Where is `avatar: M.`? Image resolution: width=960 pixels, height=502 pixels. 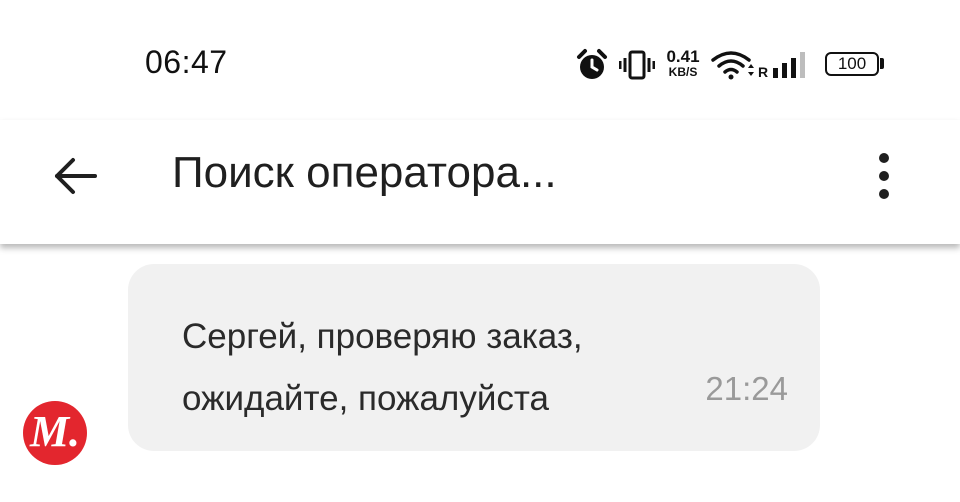
avatar: M. is located at coordinates (55, 433).